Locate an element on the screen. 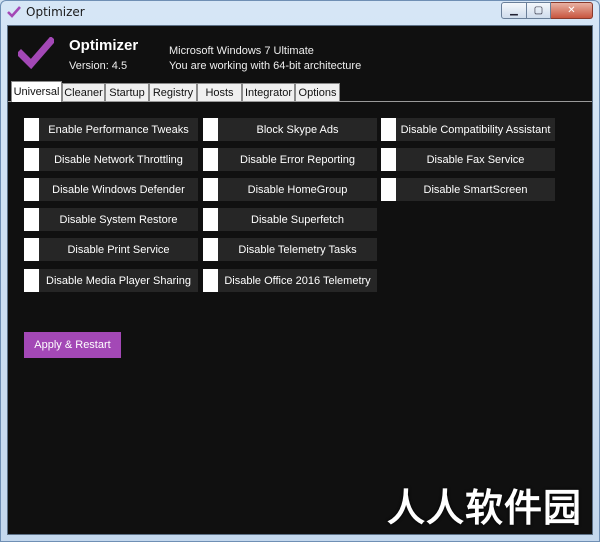 This screenshot has height=542, width=600. tab-registry: Registry is located at coordinates (173, 92).